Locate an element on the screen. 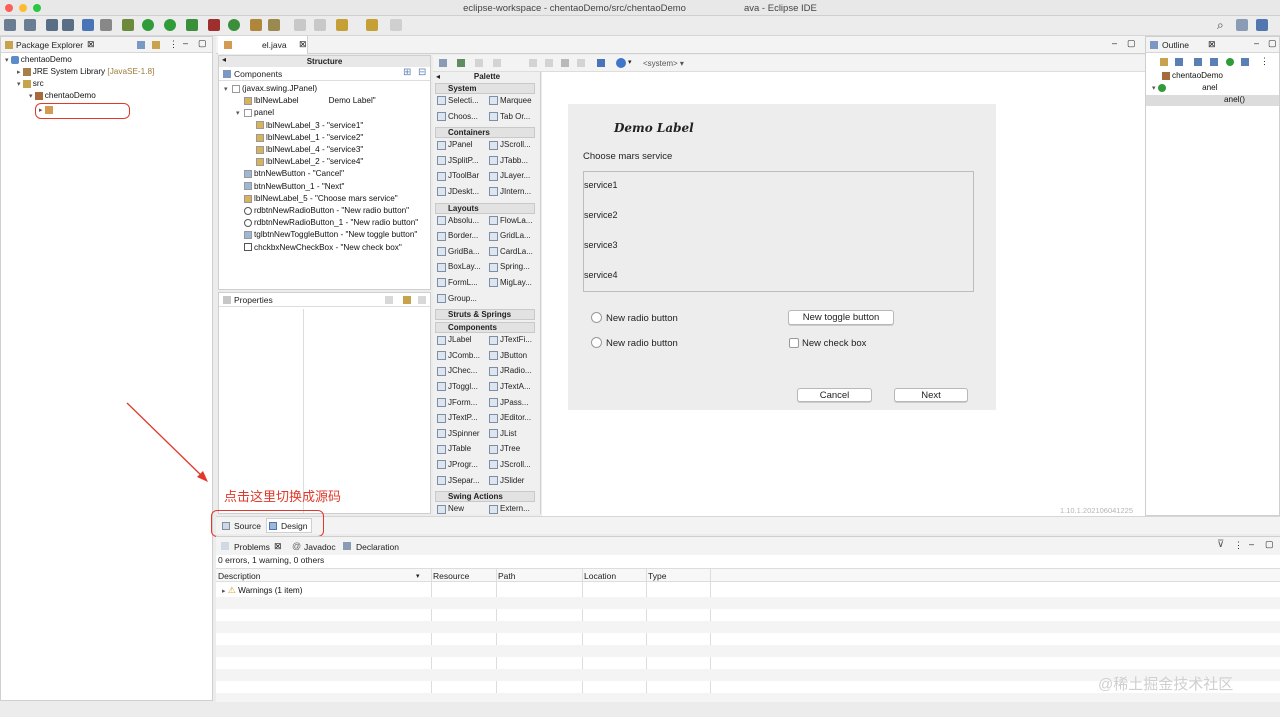 Image resolution: width=1280 pixels, height=717 pixels. look-and-feel-icon is located at coordinates (621, 63).